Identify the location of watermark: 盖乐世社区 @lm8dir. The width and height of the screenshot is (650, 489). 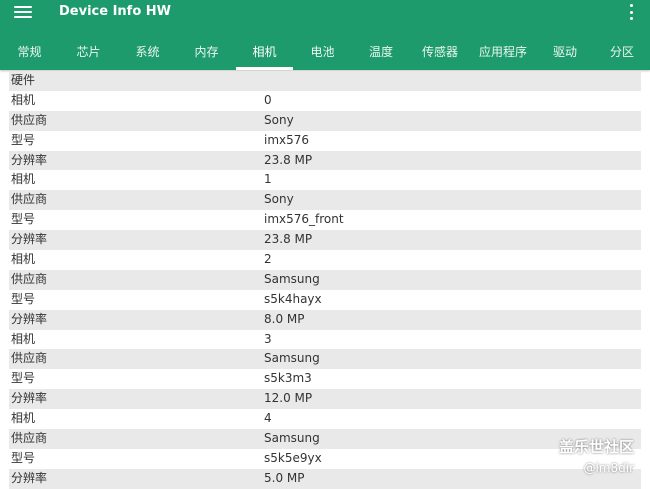
(596, 457).